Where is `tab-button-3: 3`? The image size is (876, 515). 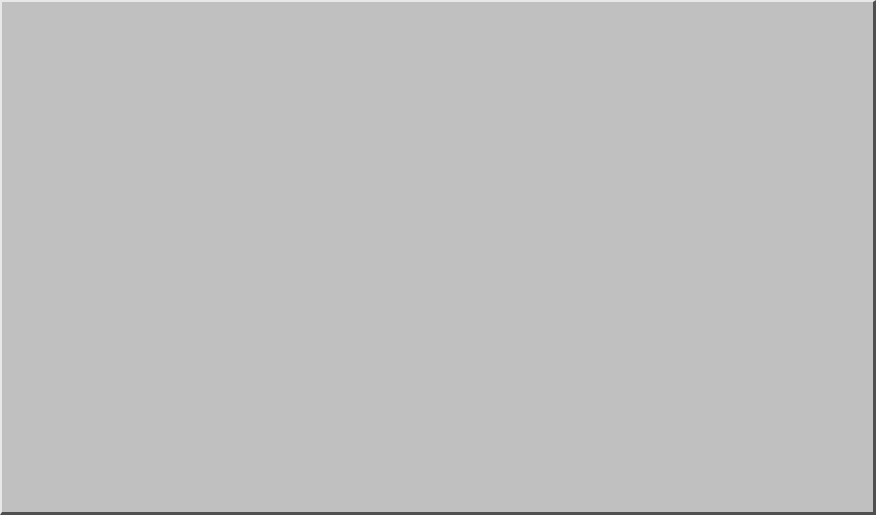
tab-button-3: 3 is located at coordinates (766, 16).